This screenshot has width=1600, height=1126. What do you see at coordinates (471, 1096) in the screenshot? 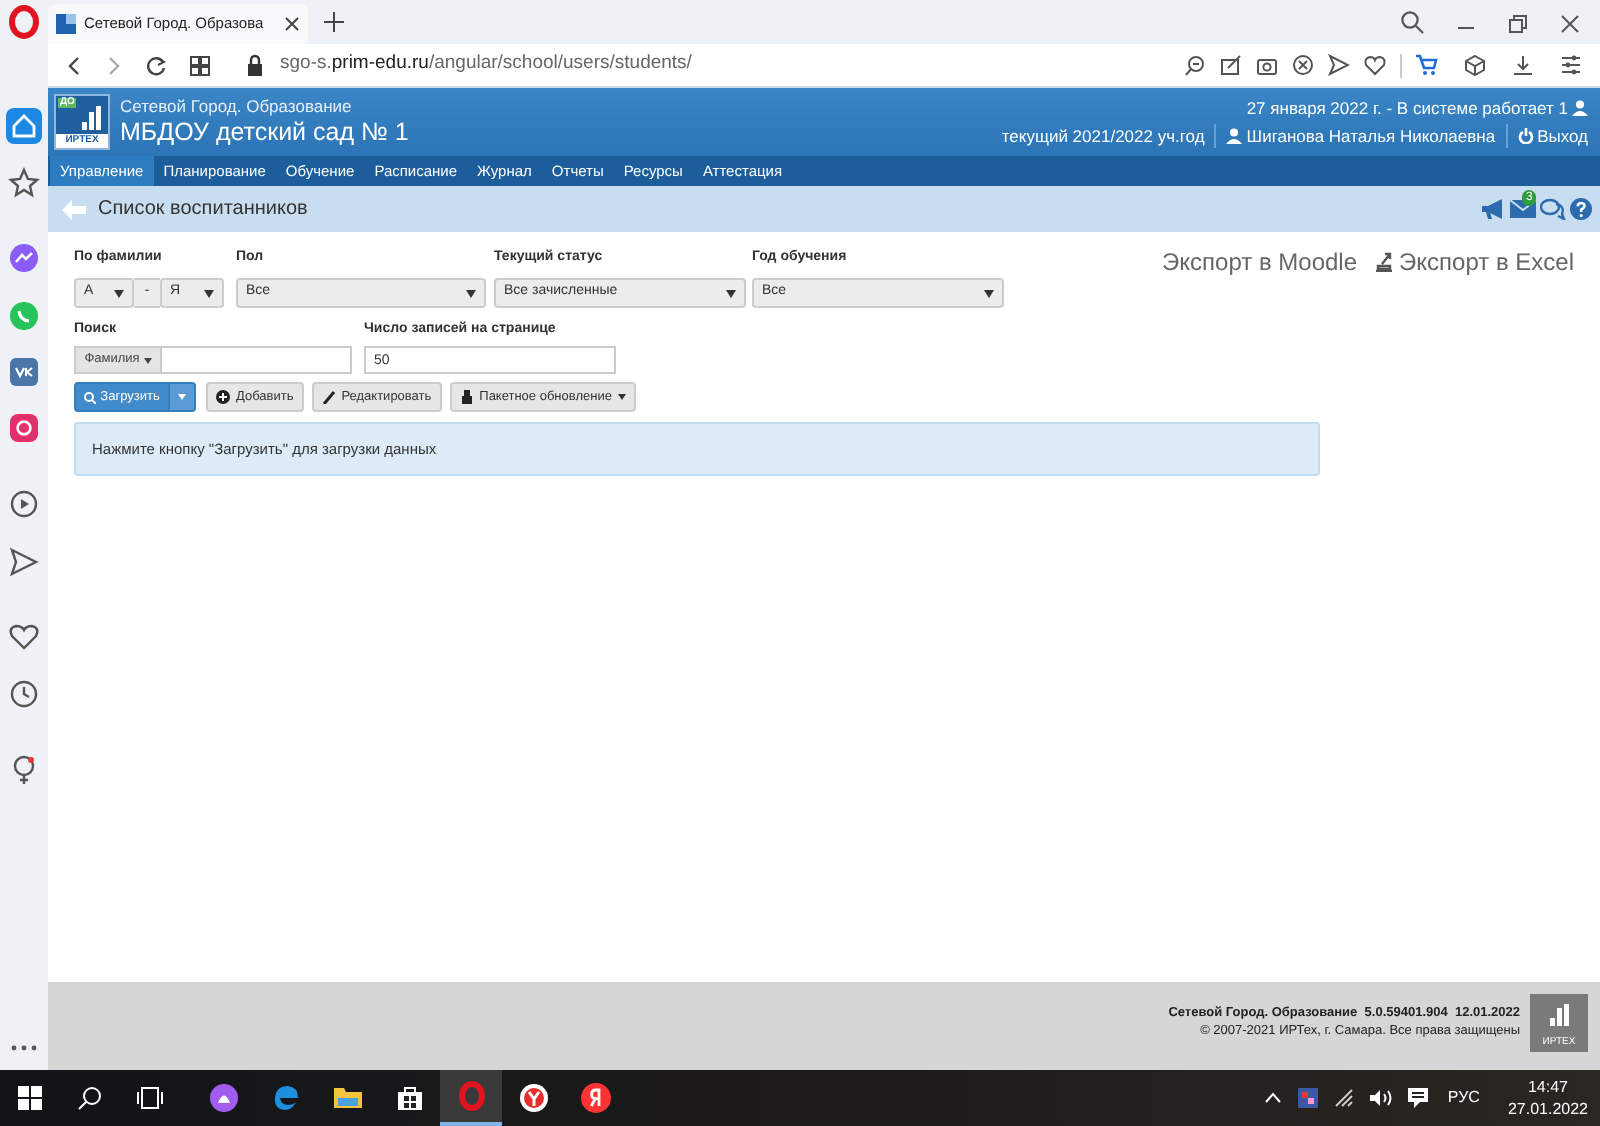
I see `opera-icon` at bounding box center [471, 1096].